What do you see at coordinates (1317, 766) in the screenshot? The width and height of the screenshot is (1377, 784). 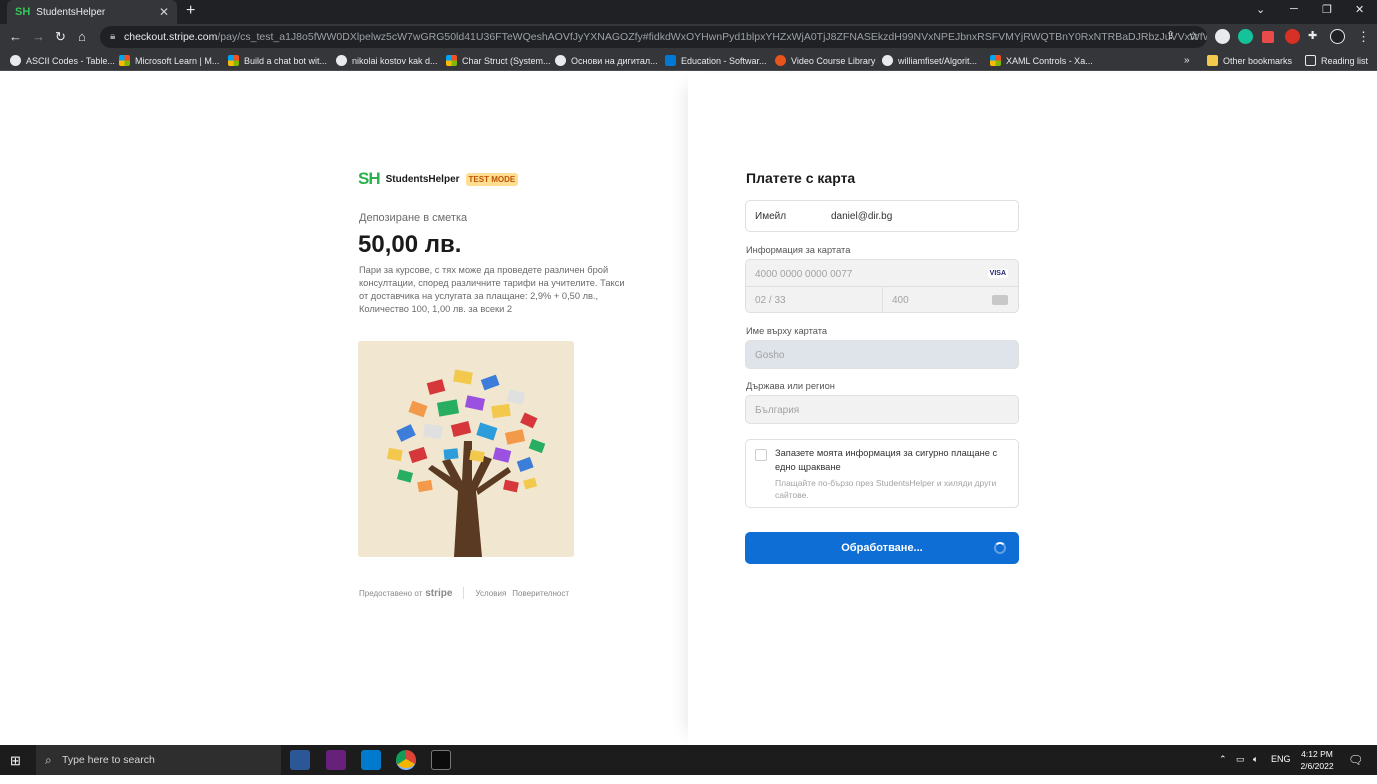 I see `clock-date: 2/6/2022` at bounding box center [1317, 766].